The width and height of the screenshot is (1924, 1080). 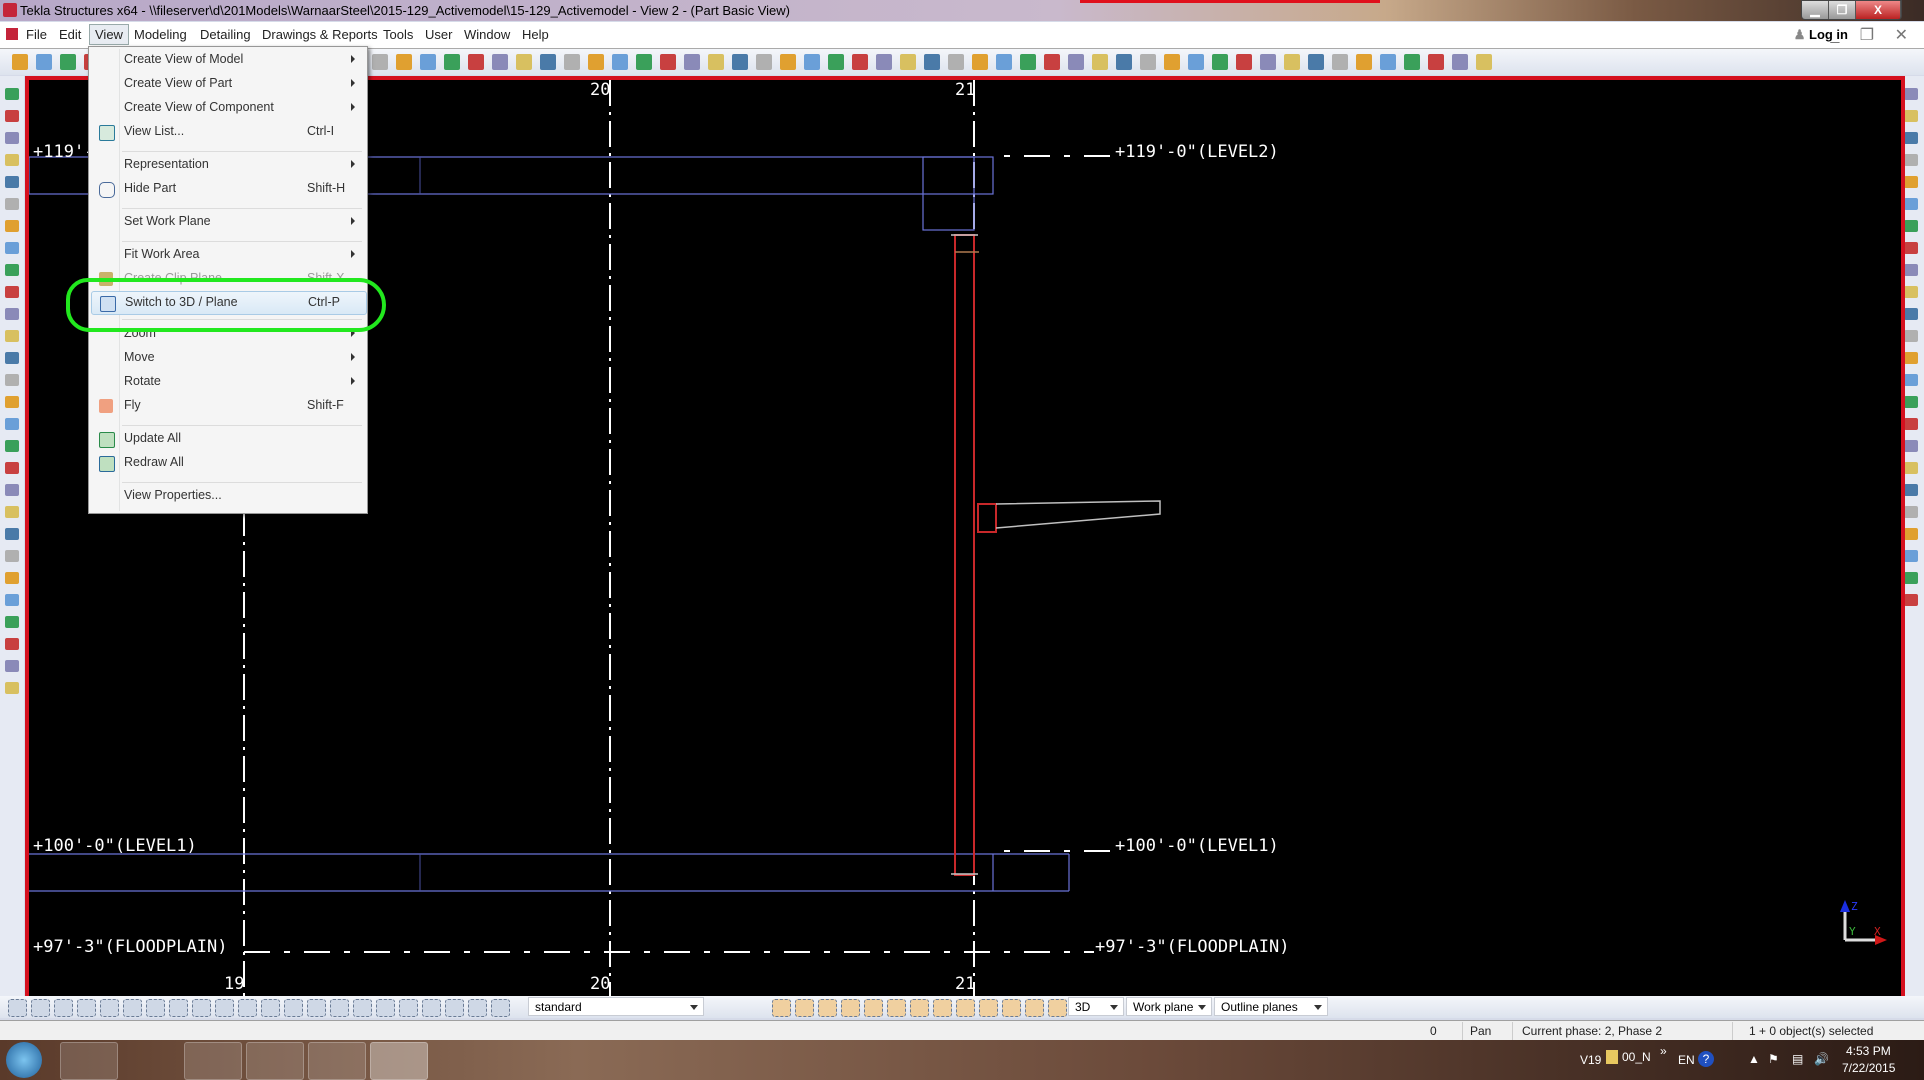 I want to click on menu-item-zoom: Zoom, so click(x=228, y=334).